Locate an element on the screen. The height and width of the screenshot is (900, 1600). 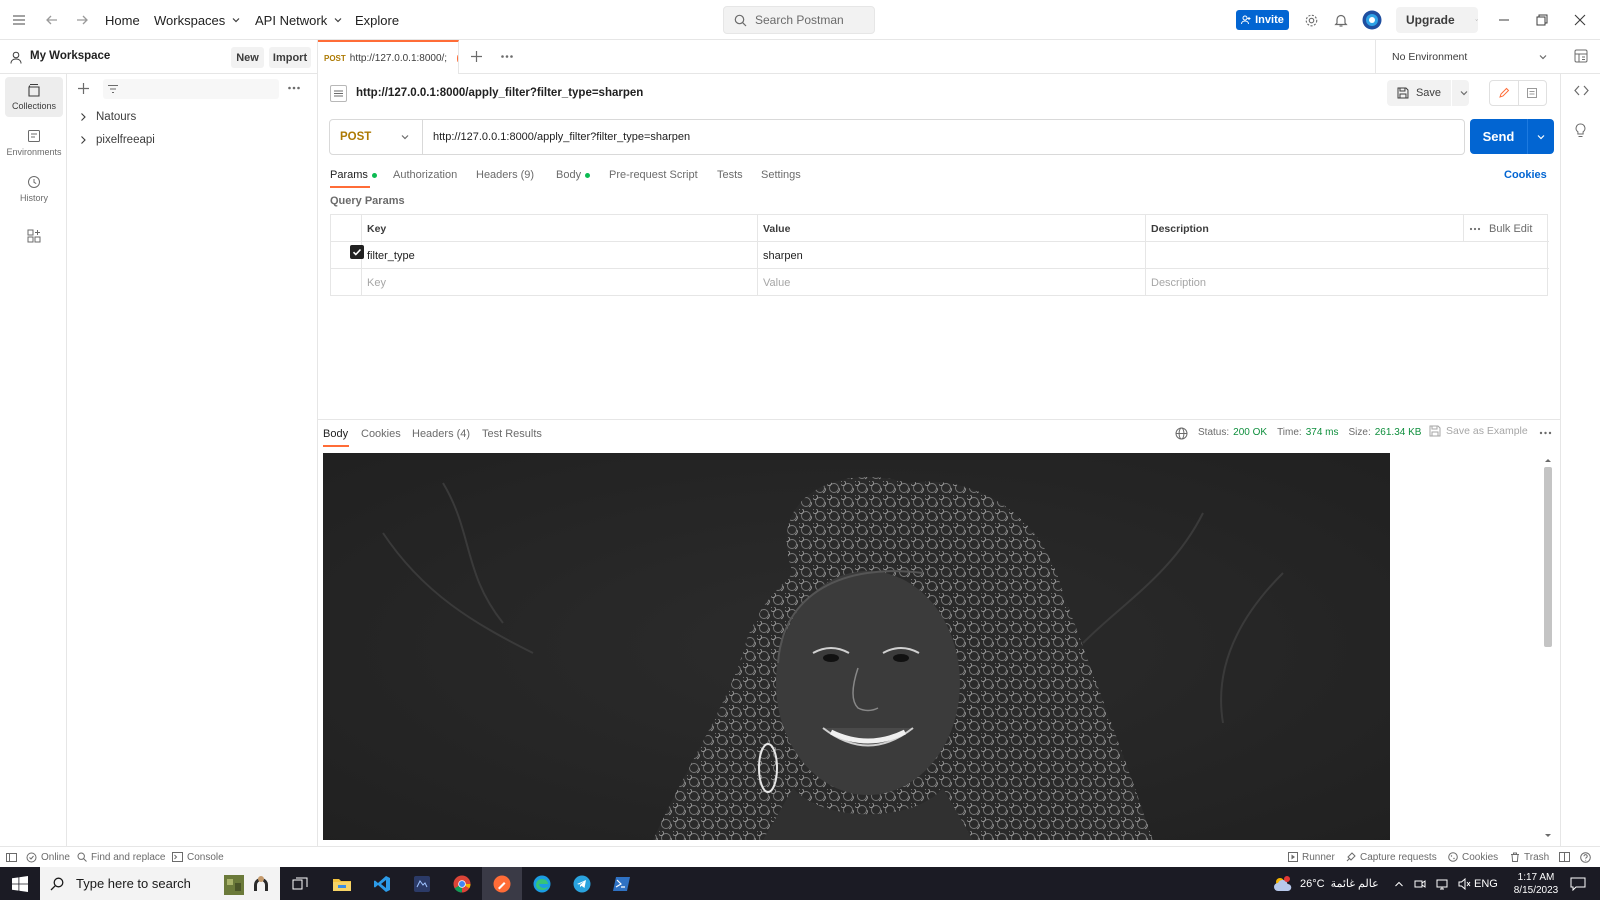
rail-environments: Environments is located at coordinates (34, 143).